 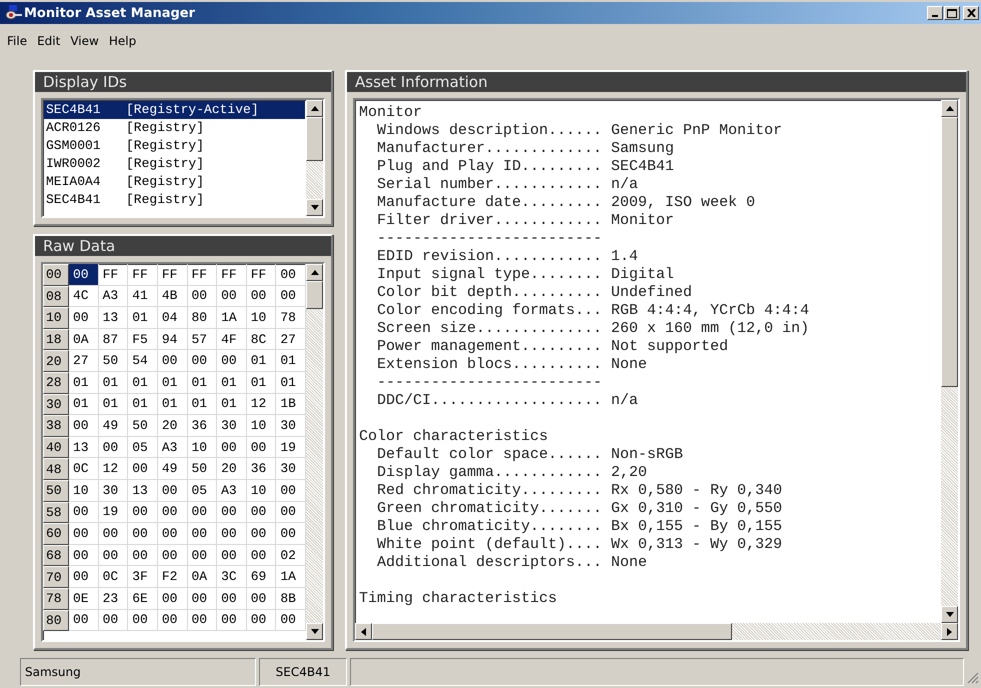 What do you see at coordinates (113, 426) in the screenshot?
I see `hex-cell: 49` at bounding box center [113, 426].